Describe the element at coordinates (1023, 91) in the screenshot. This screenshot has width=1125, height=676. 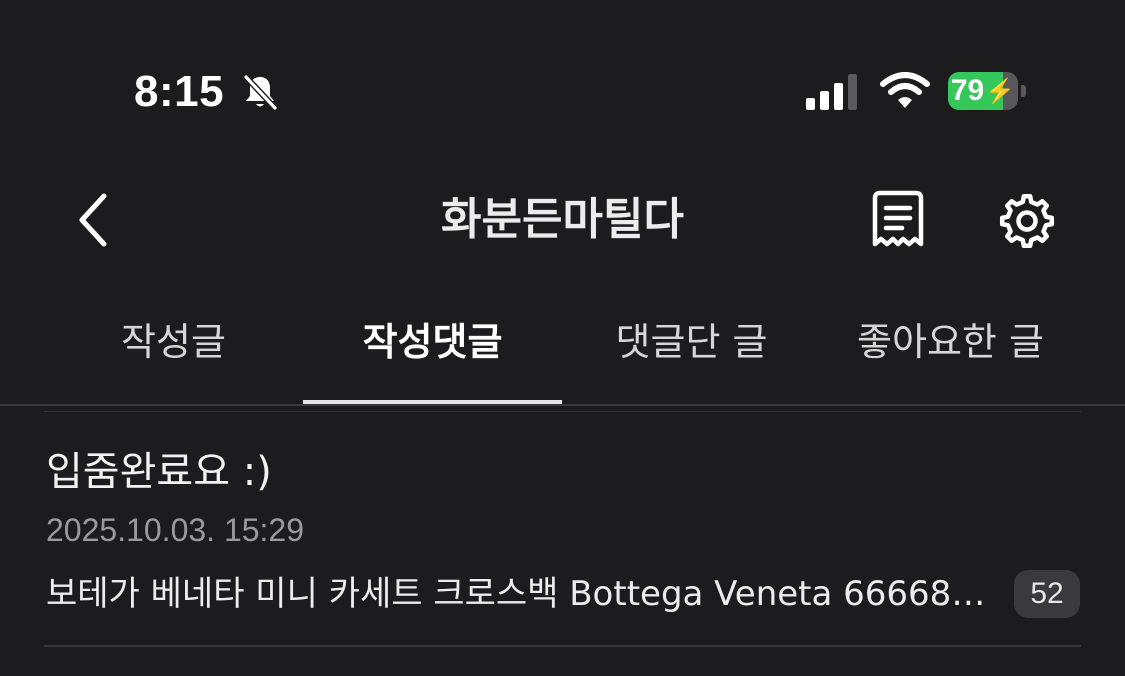
I see `battery-cap` at that location.